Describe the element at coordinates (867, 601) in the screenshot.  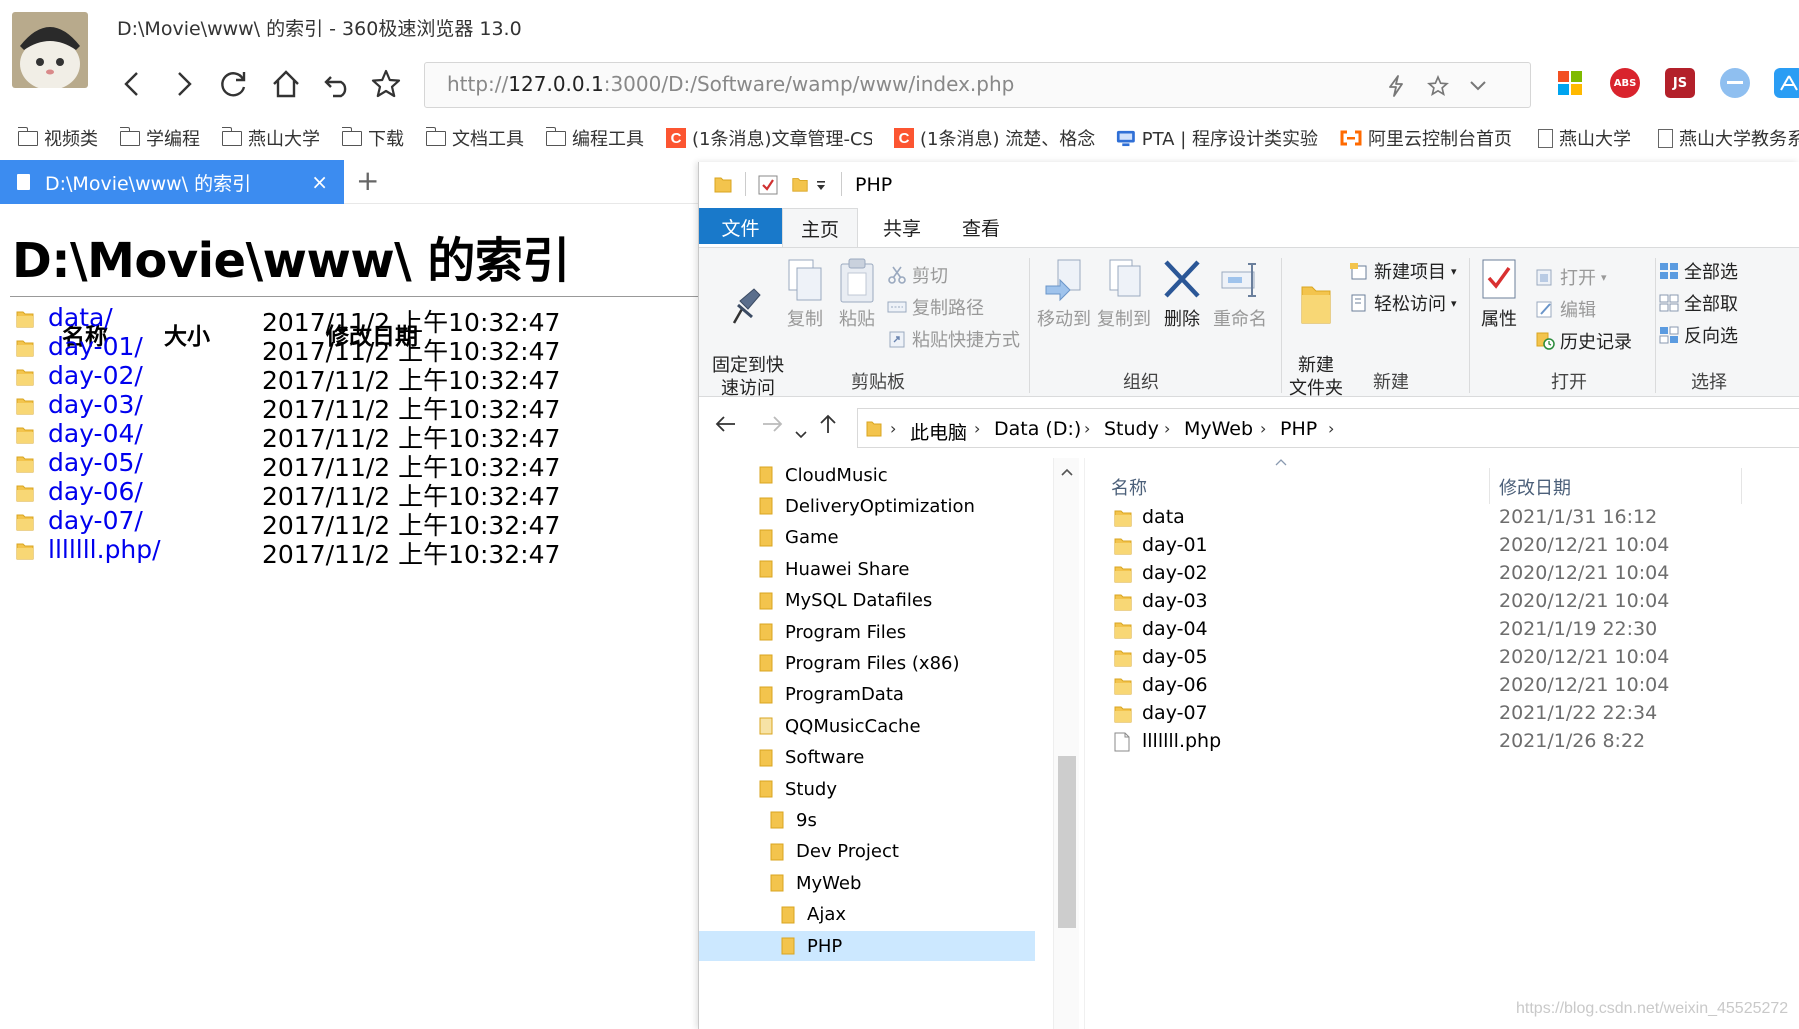
I see `tree-item: MySQL Datafiles` at that location.